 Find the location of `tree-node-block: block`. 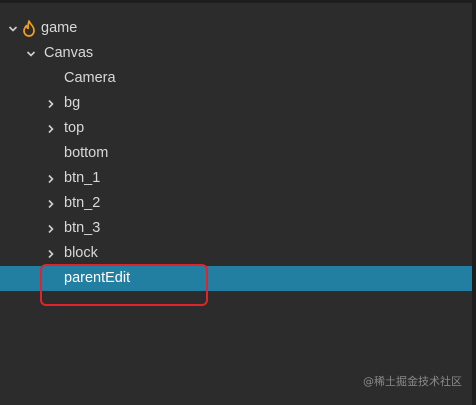

tree-node-block: block is located at coordinates (236, 253).